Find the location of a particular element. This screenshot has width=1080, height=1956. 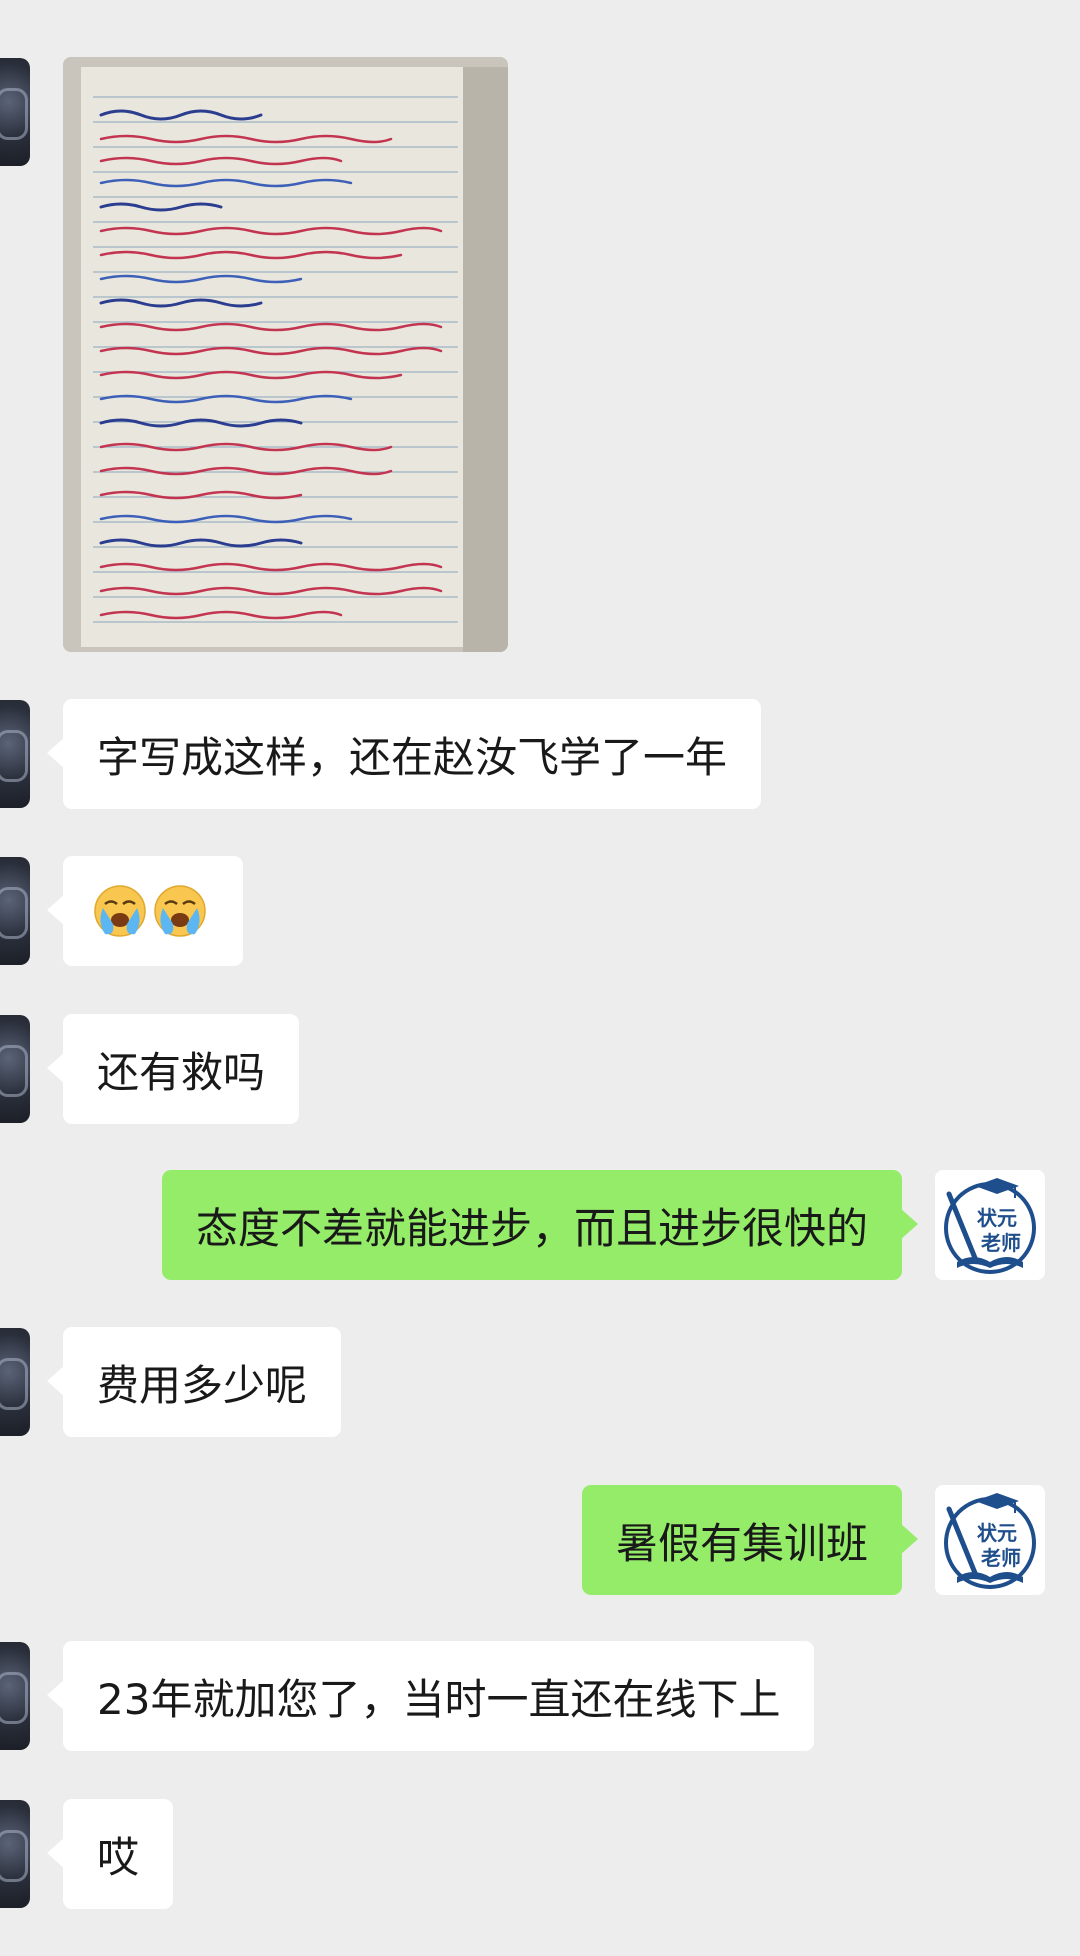

notebook-photo-image is located at coordinates (285, 354).